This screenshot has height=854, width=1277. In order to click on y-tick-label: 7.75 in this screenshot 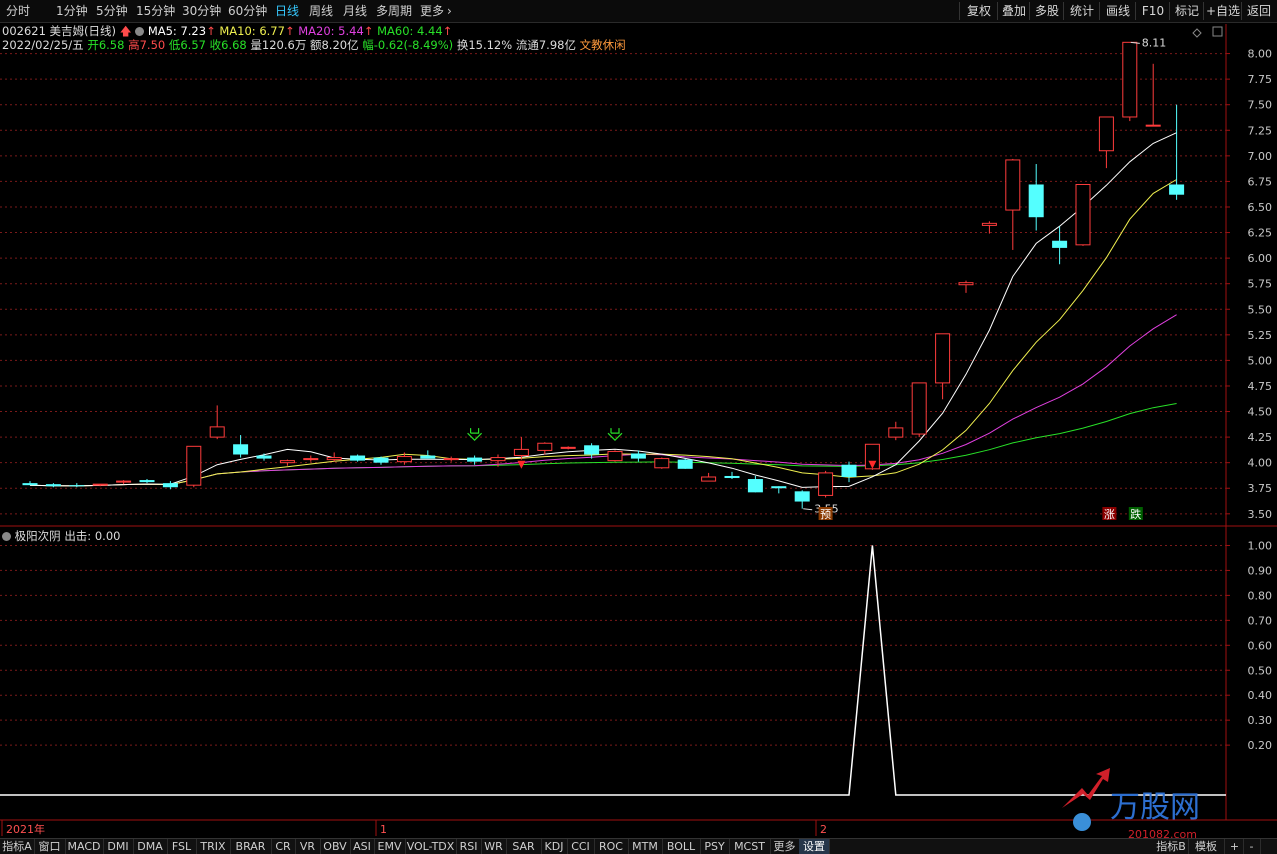, I will do `click(1260, 79)`.